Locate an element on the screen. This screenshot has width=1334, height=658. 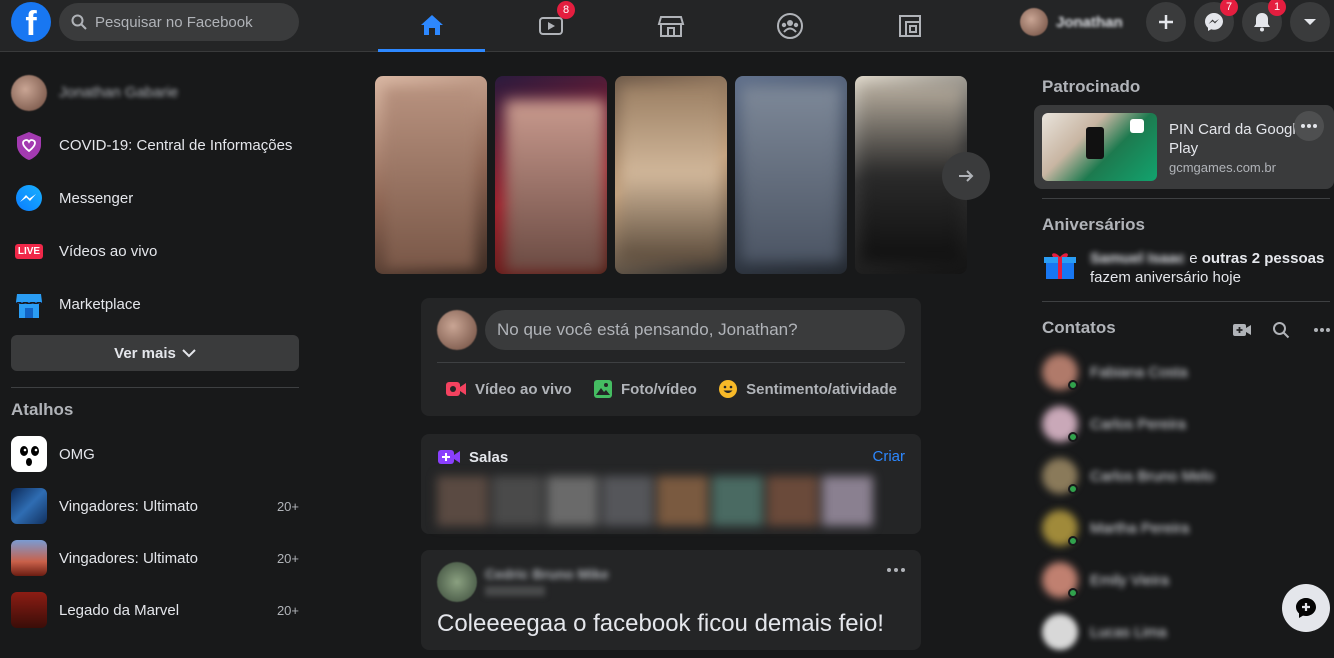
contacts-options-button is located at coordinates (1322, 330).